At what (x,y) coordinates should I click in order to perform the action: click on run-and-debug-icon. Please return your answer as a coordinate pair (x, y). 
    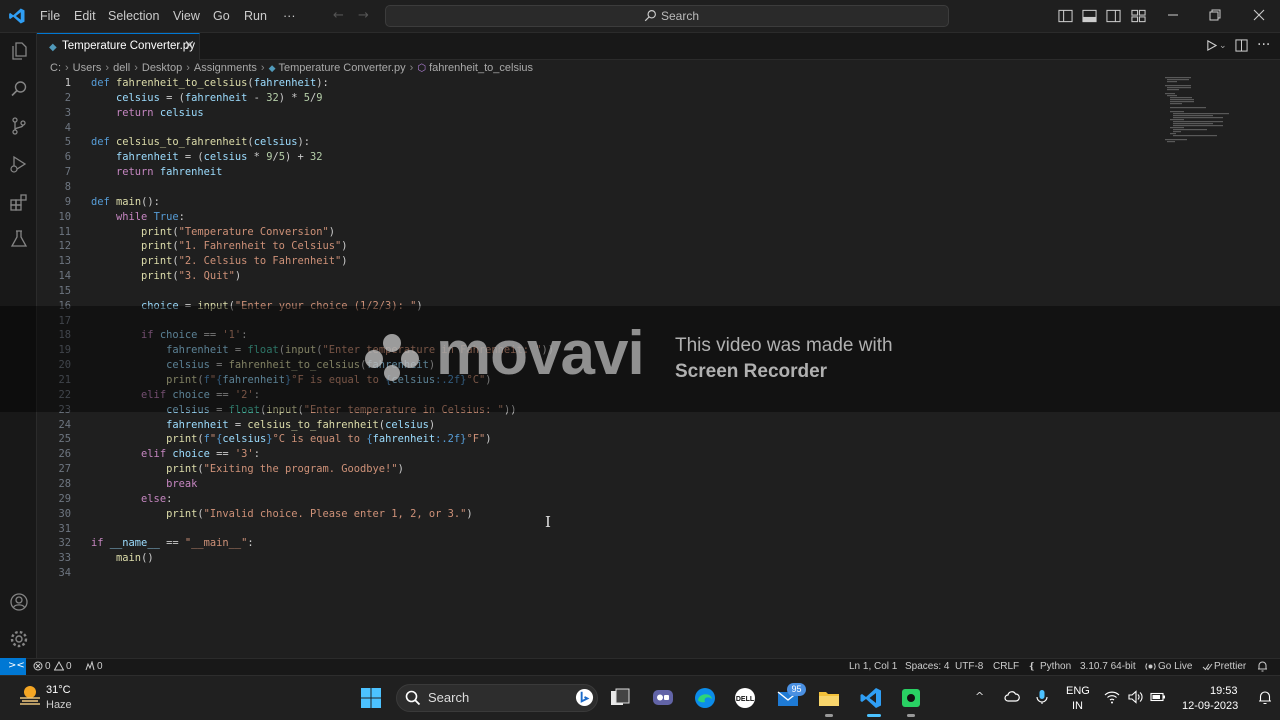
    Looking at the image, I should click on (19, 164).